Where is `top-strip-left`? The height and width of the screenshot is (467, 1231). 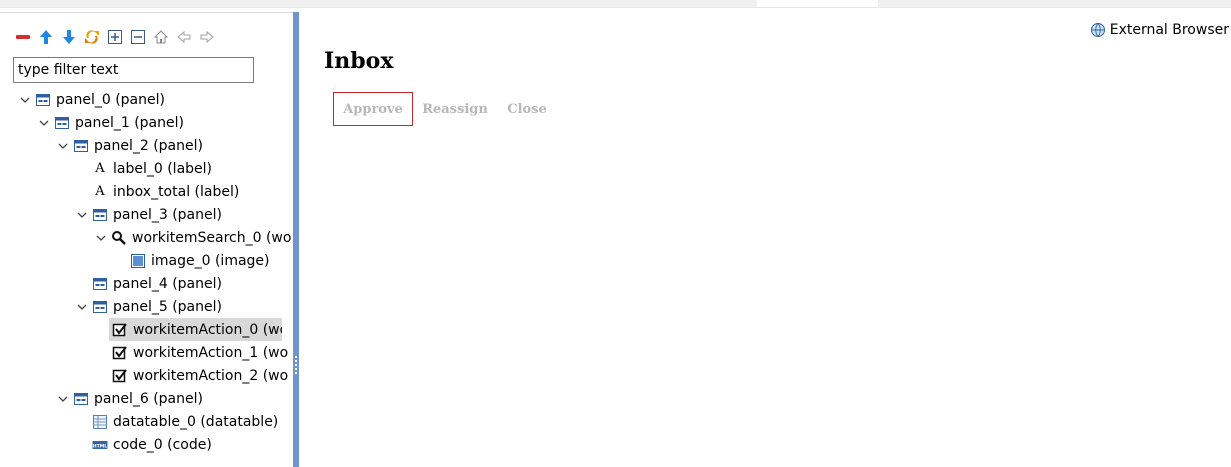 top-strip-left is located at coordinates (378, 3).